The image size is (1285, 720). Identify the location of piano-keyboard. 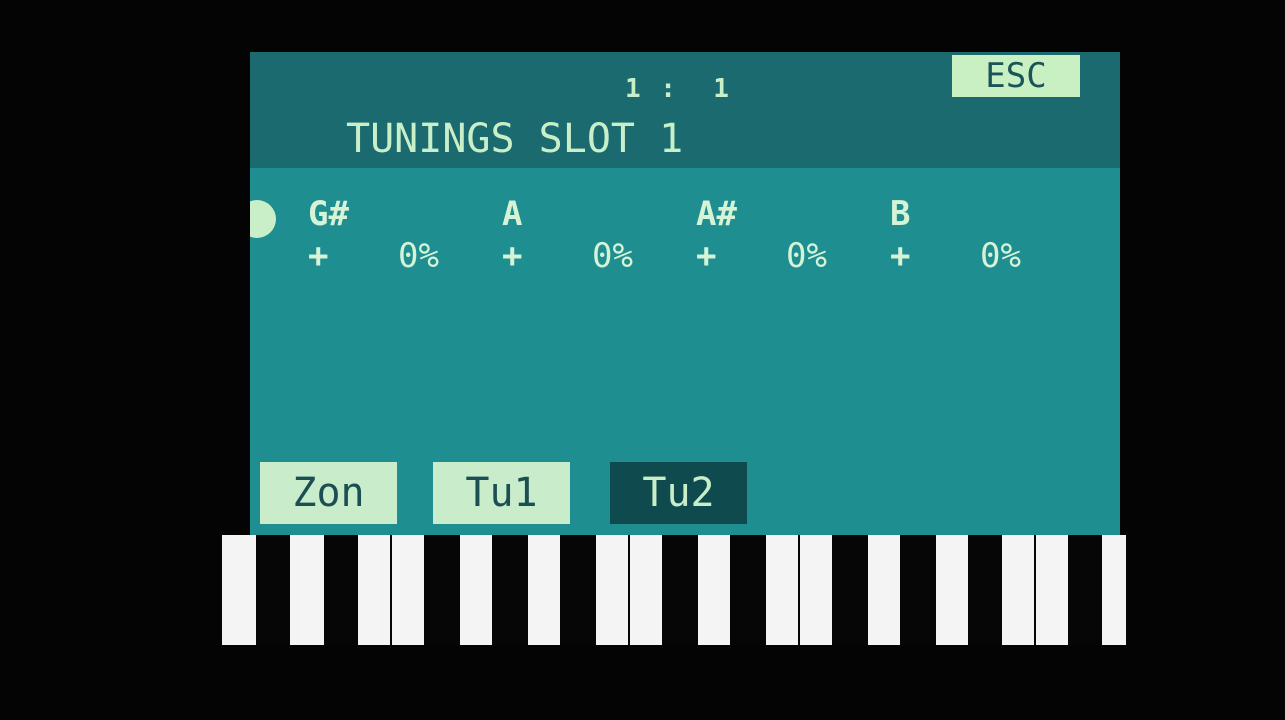
(674, 590).